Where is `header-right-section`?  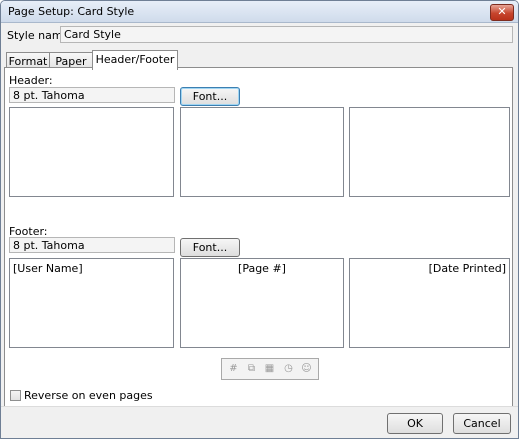
header-right-section is located at coordinates (429, 152).